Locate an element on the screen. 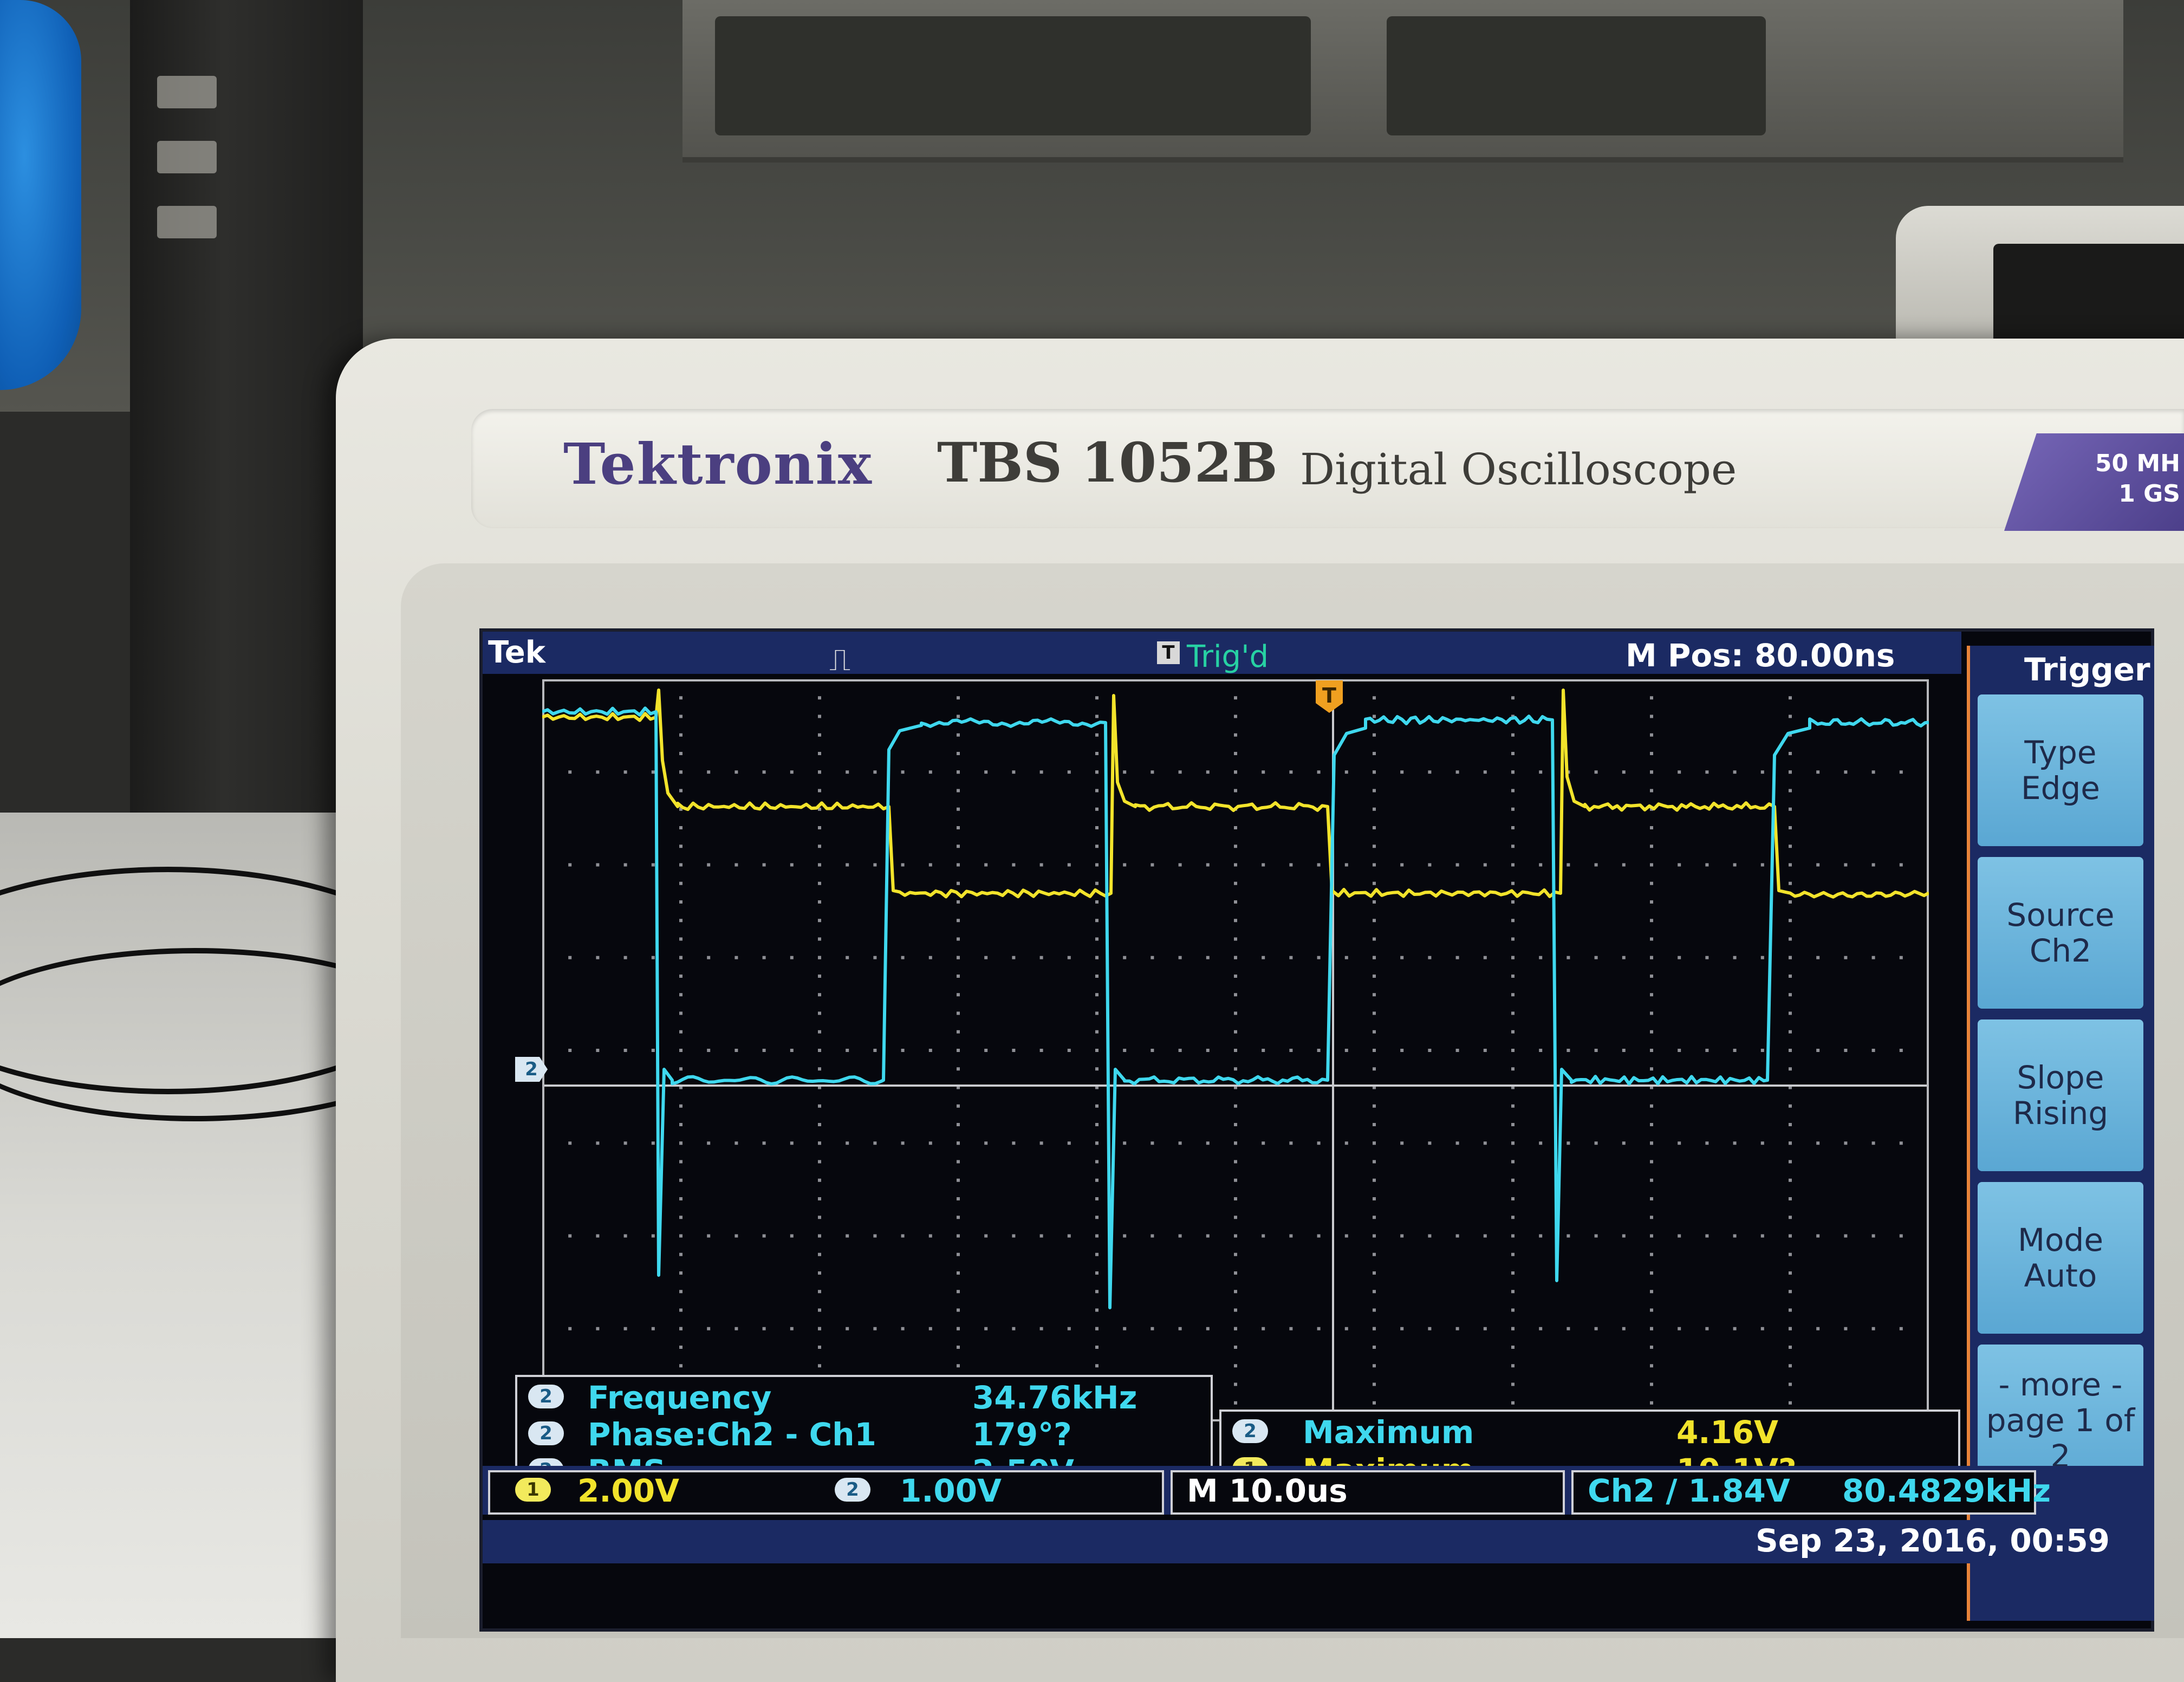 This screenshot has width=2184, height=1682. menu-button-value: page 1 of 2 is located at coordinates (2060, 1438).